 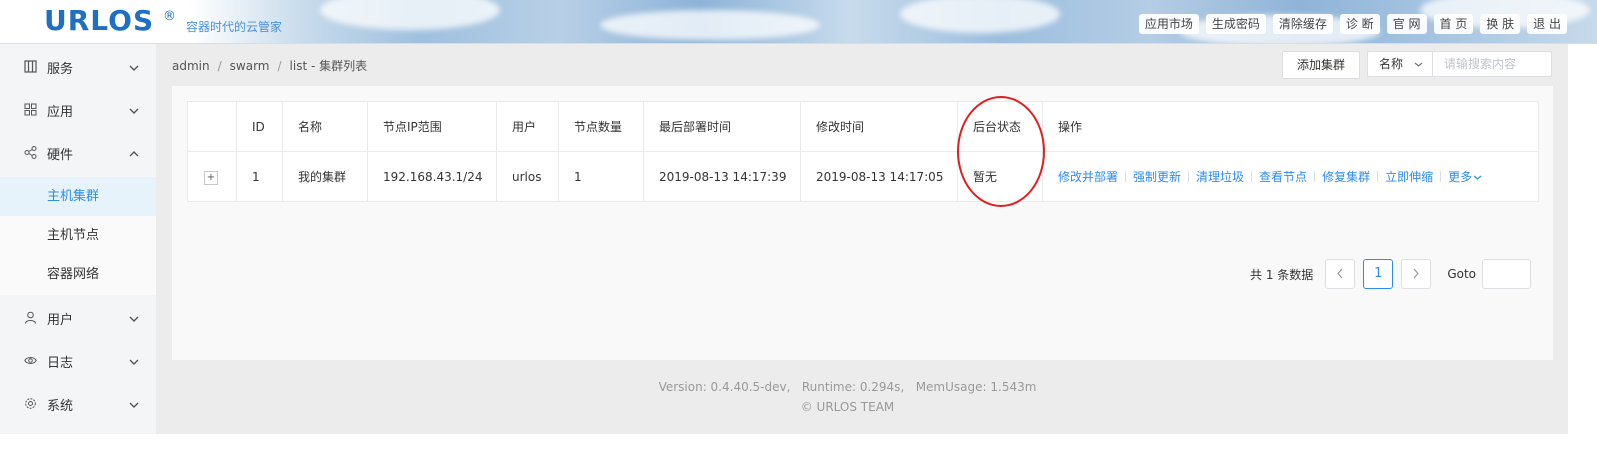 What do you see at coordinates (99, 20) in the screenshot?
I see `app-logo: URLOS` at bounding box center [99, 20].